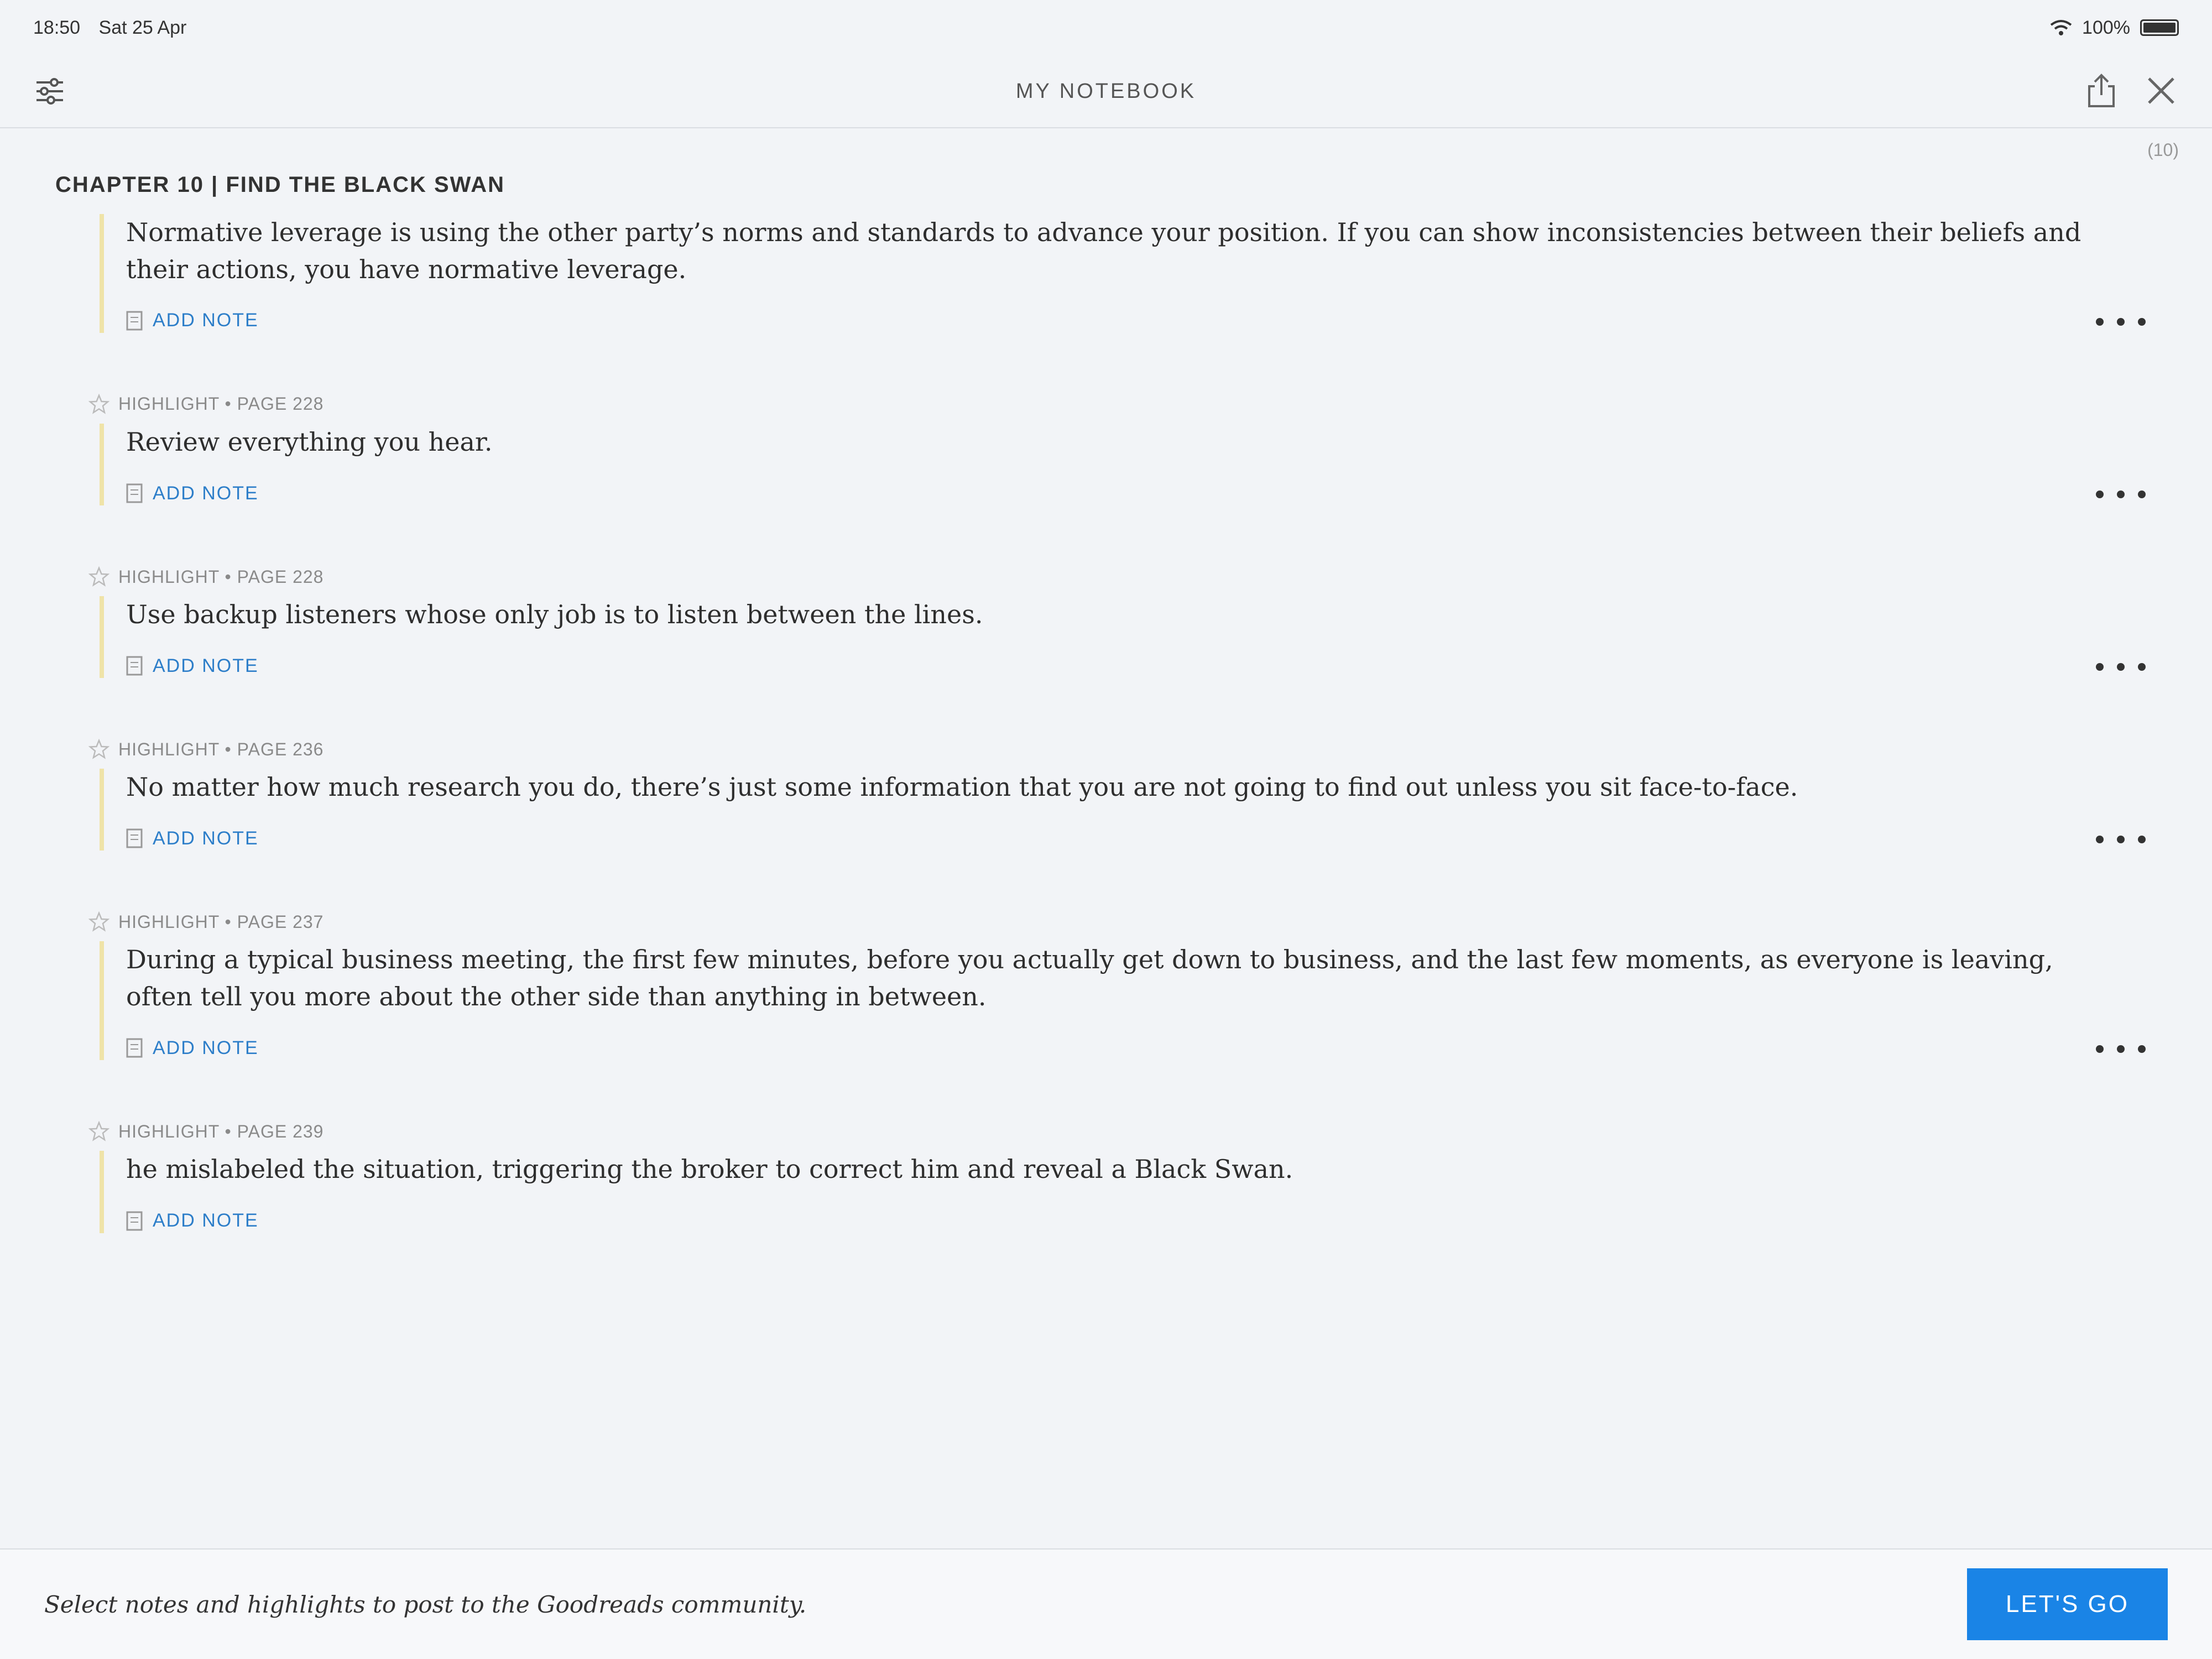 The width and height of the screenshot is (2212, 1659). What do you see at coordinates (2102, 91) in the screenshot?
I see `share-icon` at bounding box center [2102, 91].